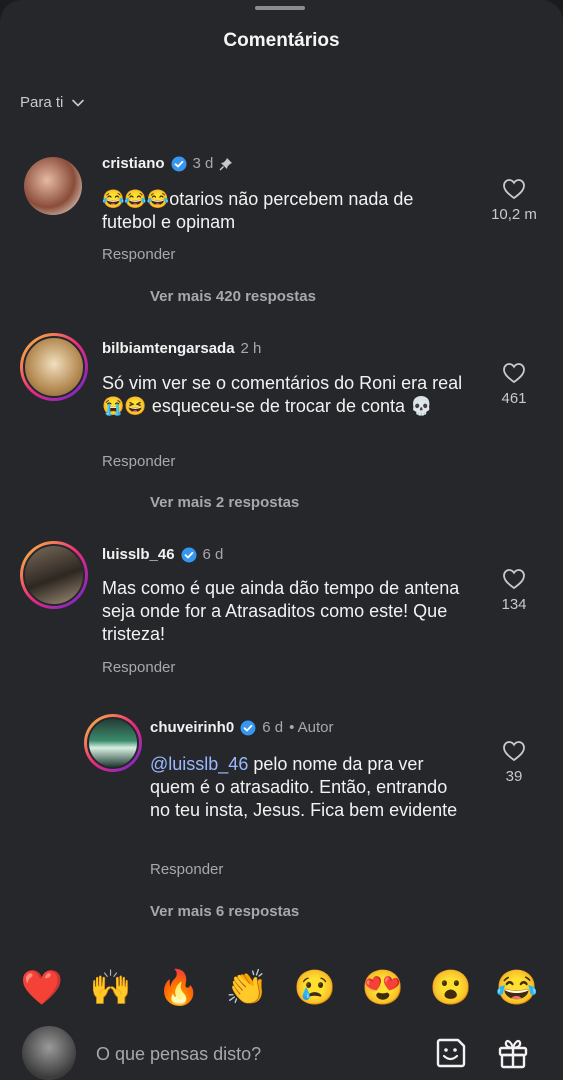  I want to click on like-button: 461, so click(514, 384).